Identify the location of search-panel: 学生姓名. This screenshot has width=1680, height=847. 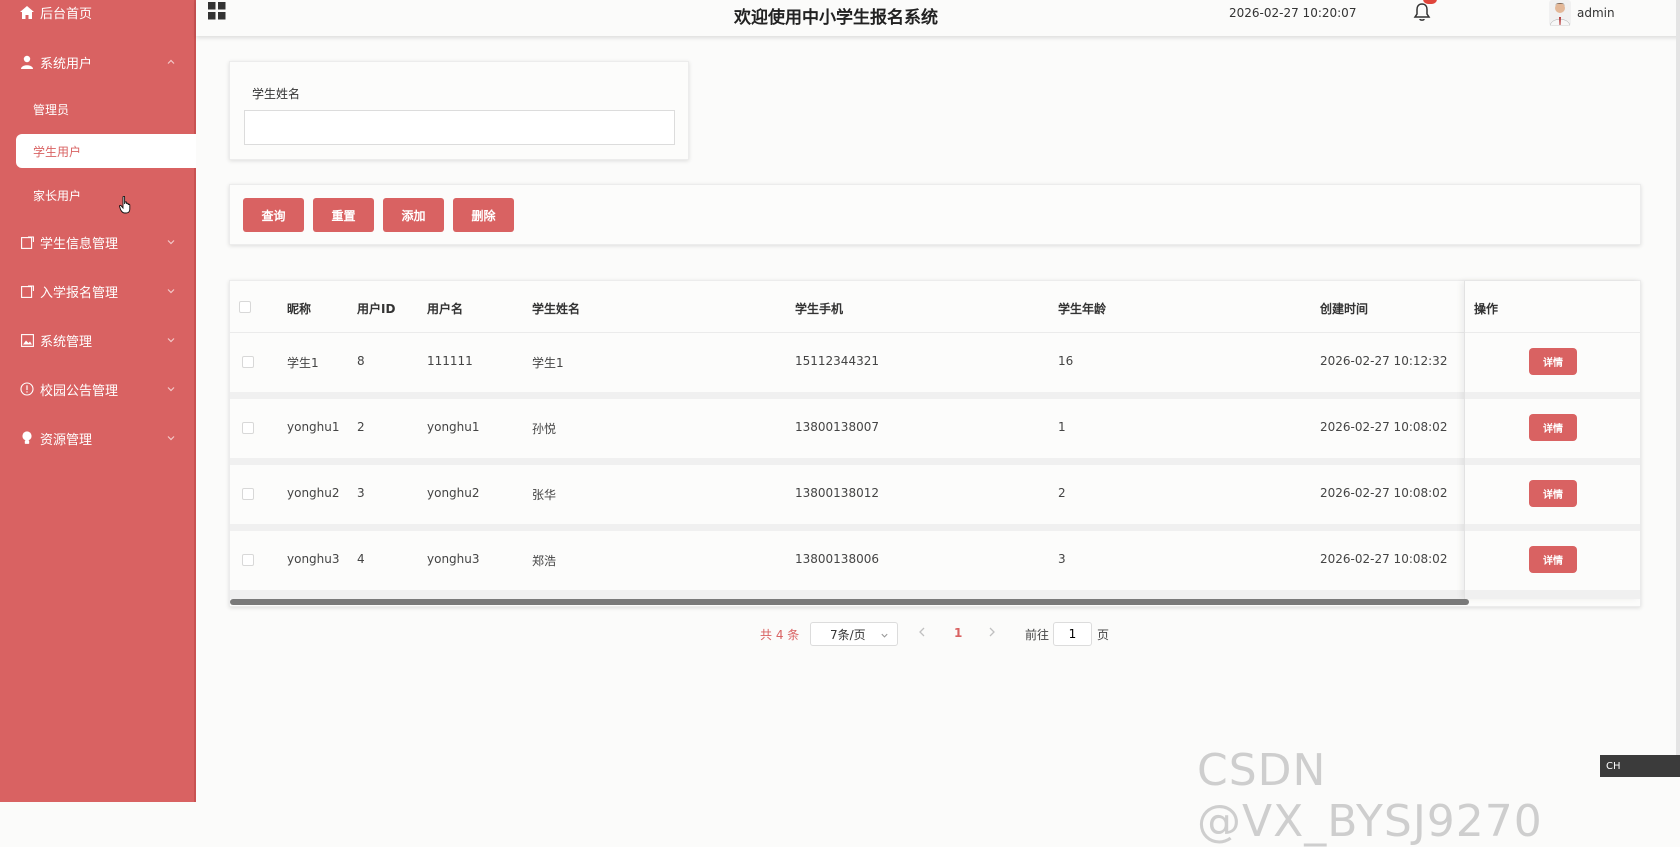
(459, 110).